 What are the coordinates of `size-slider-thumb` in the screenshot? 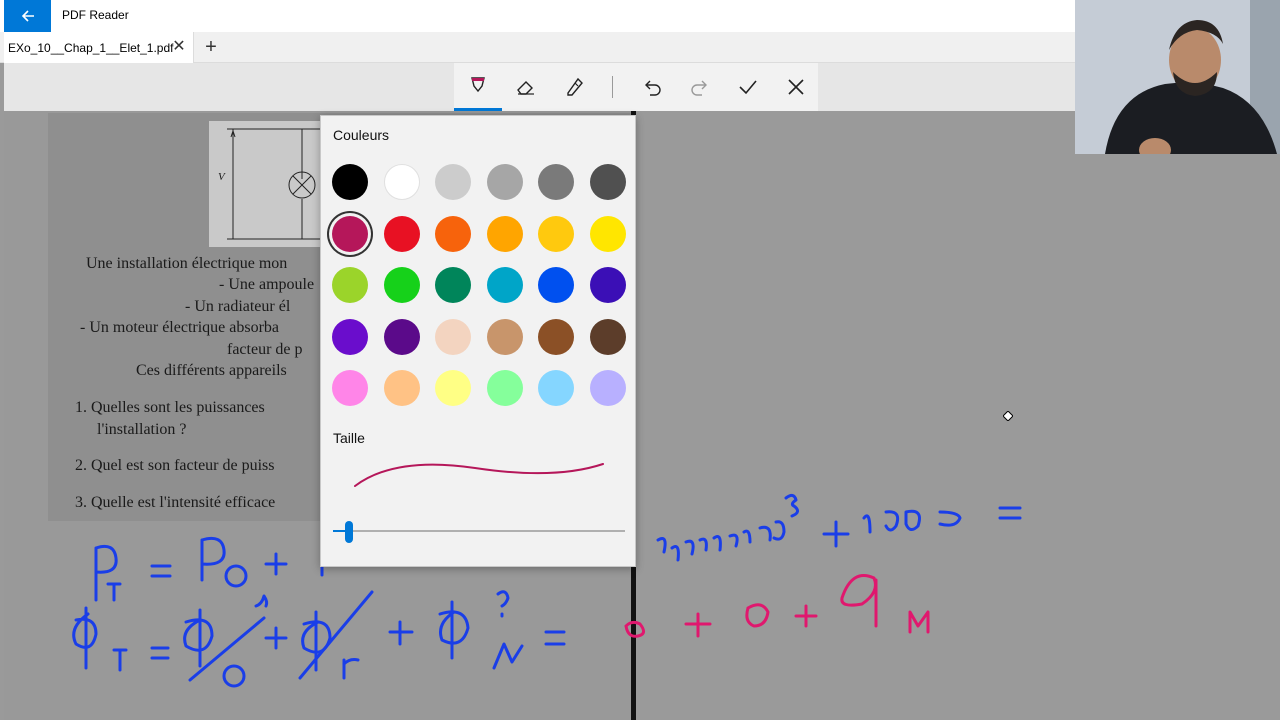 It's located at (349, 532).